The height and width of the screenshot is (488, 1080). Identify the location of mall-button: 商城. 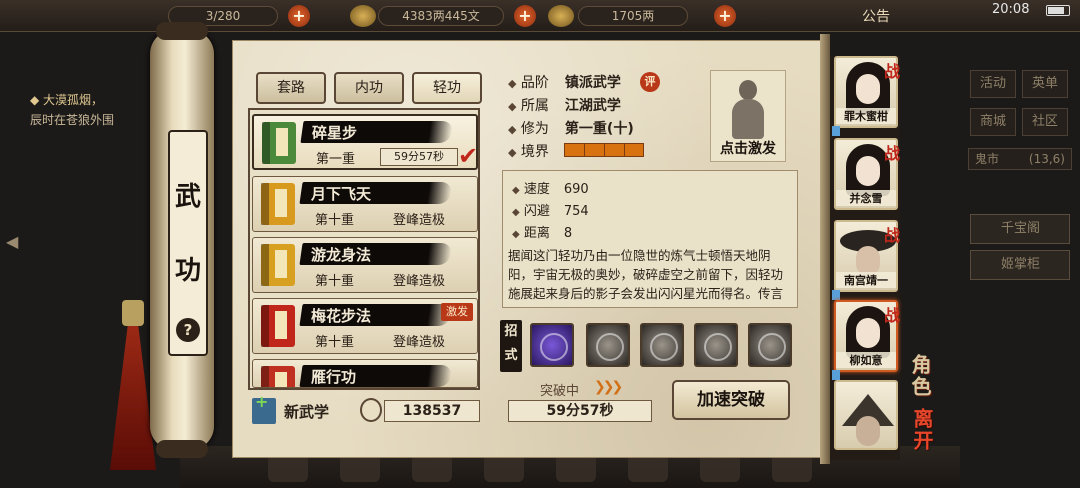
(993, 122).